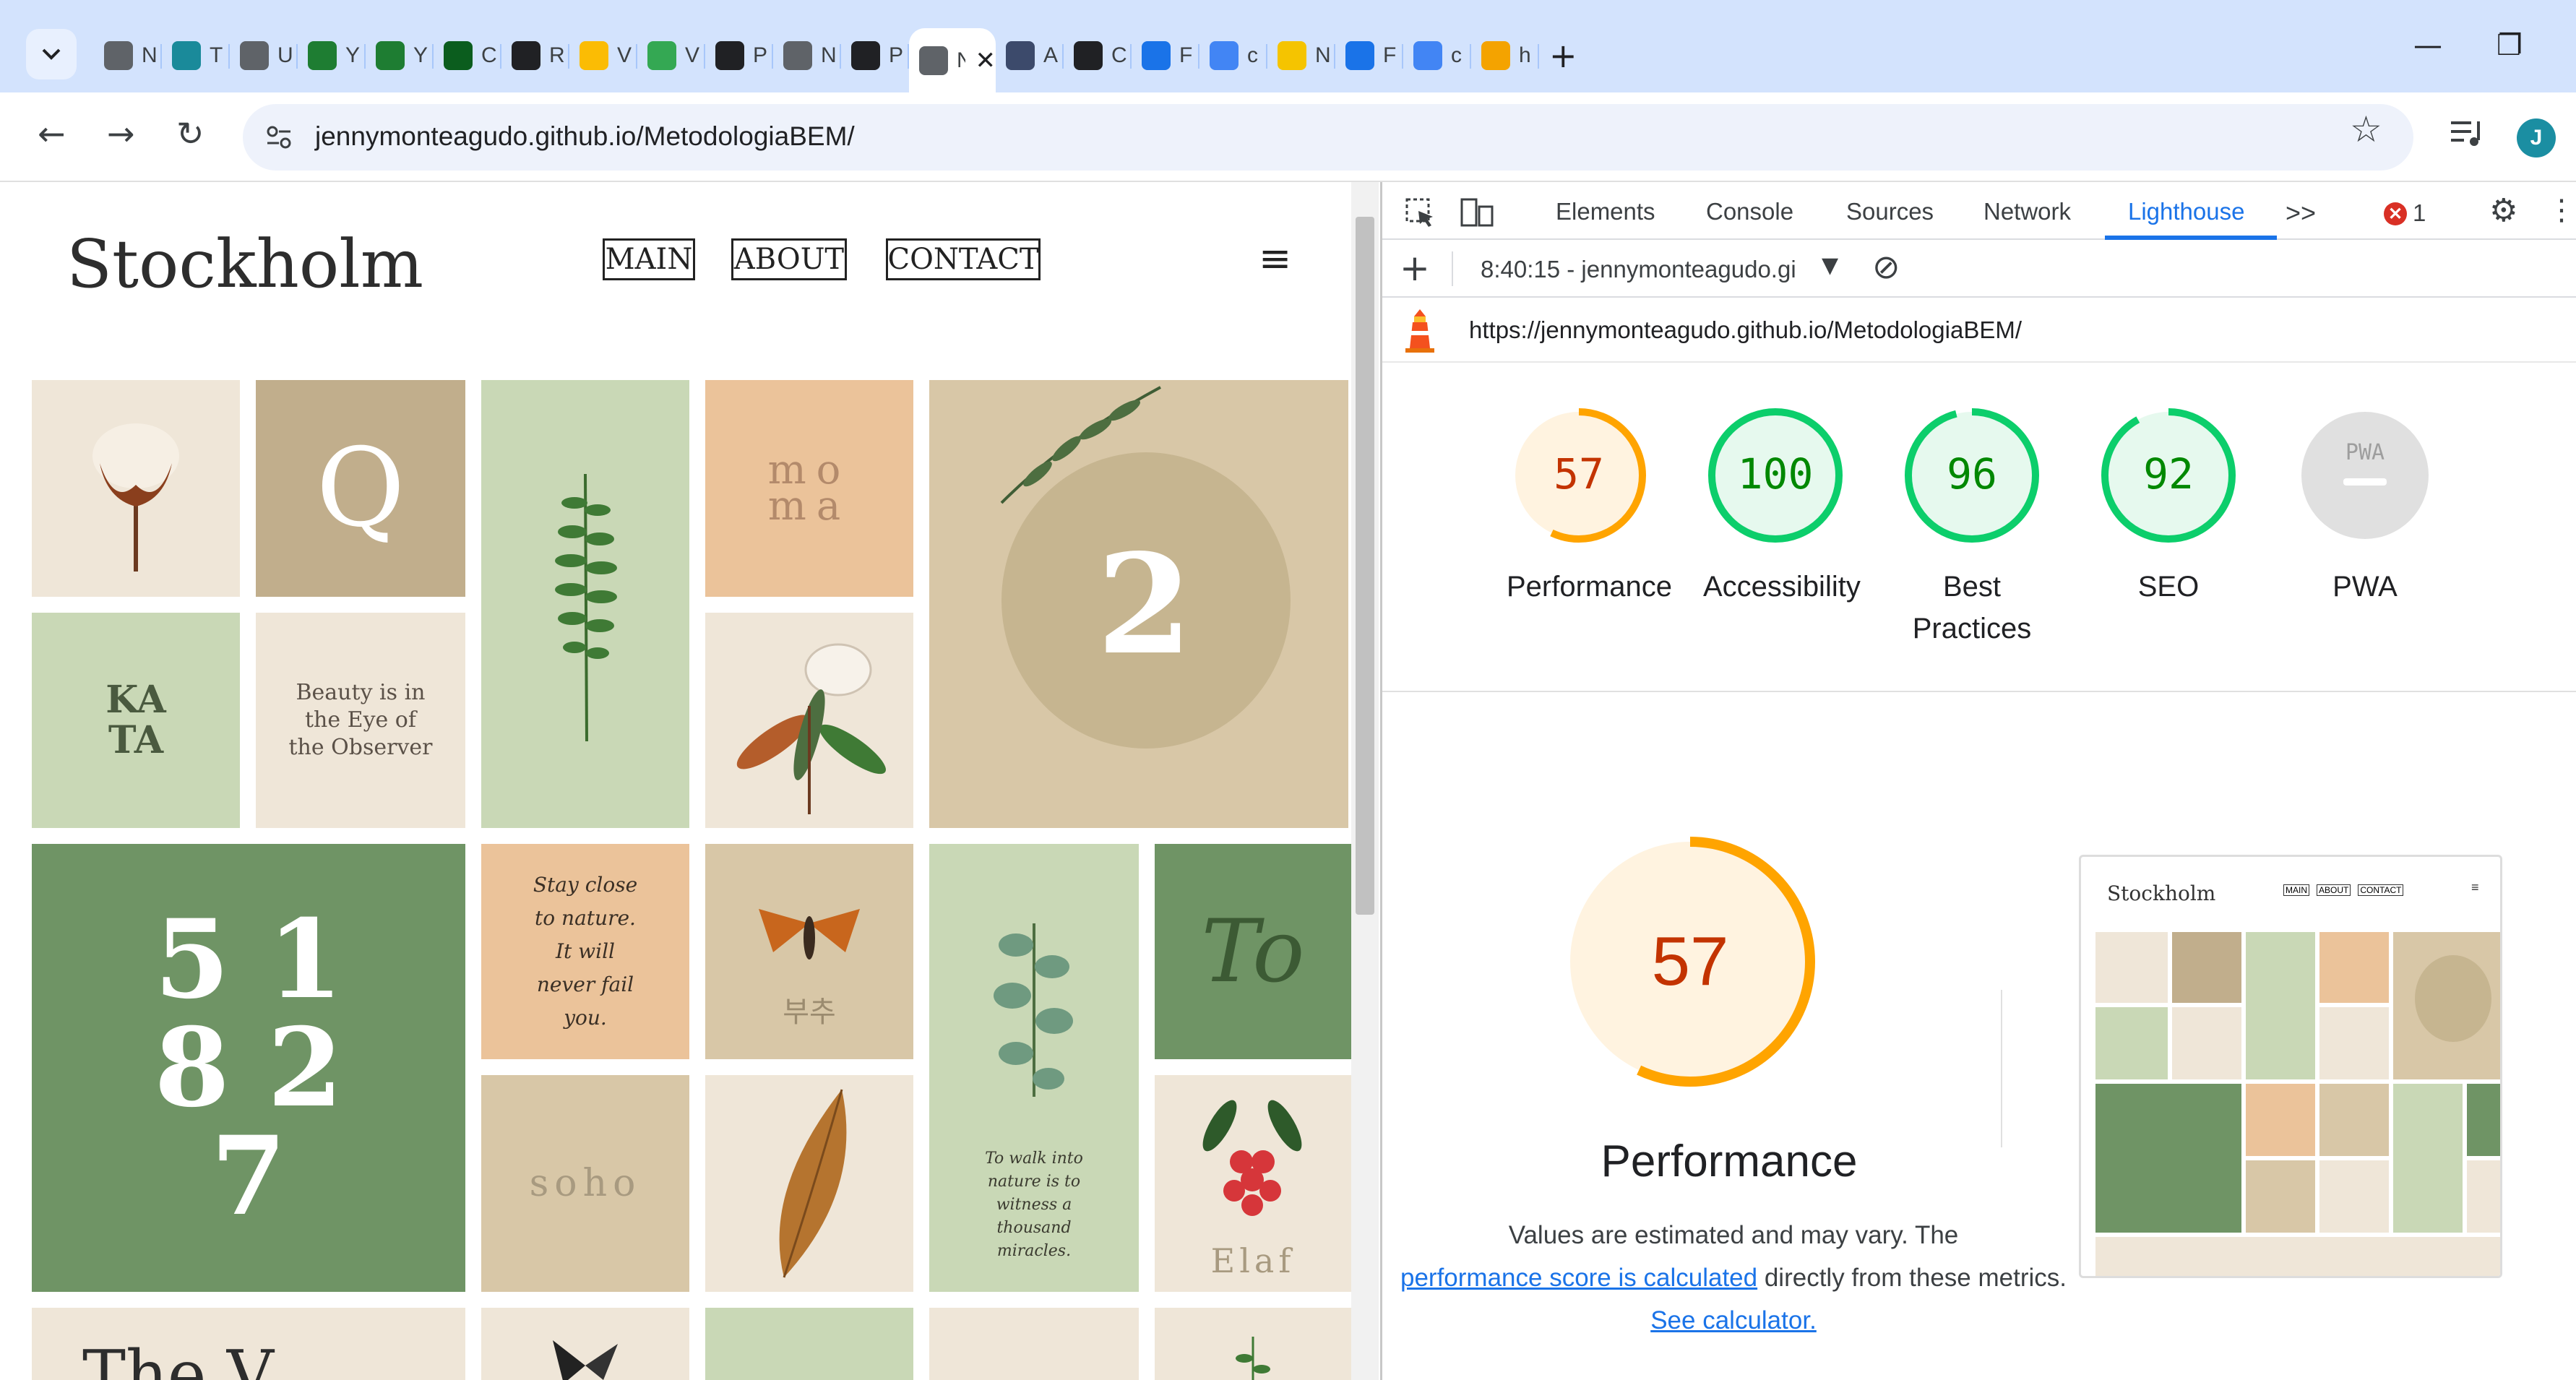  Describe the element at coordinates (1638, 269) in the screenshot. I see `report-selector: 8:40:15 - jennymonteagudo.gi` at that location.